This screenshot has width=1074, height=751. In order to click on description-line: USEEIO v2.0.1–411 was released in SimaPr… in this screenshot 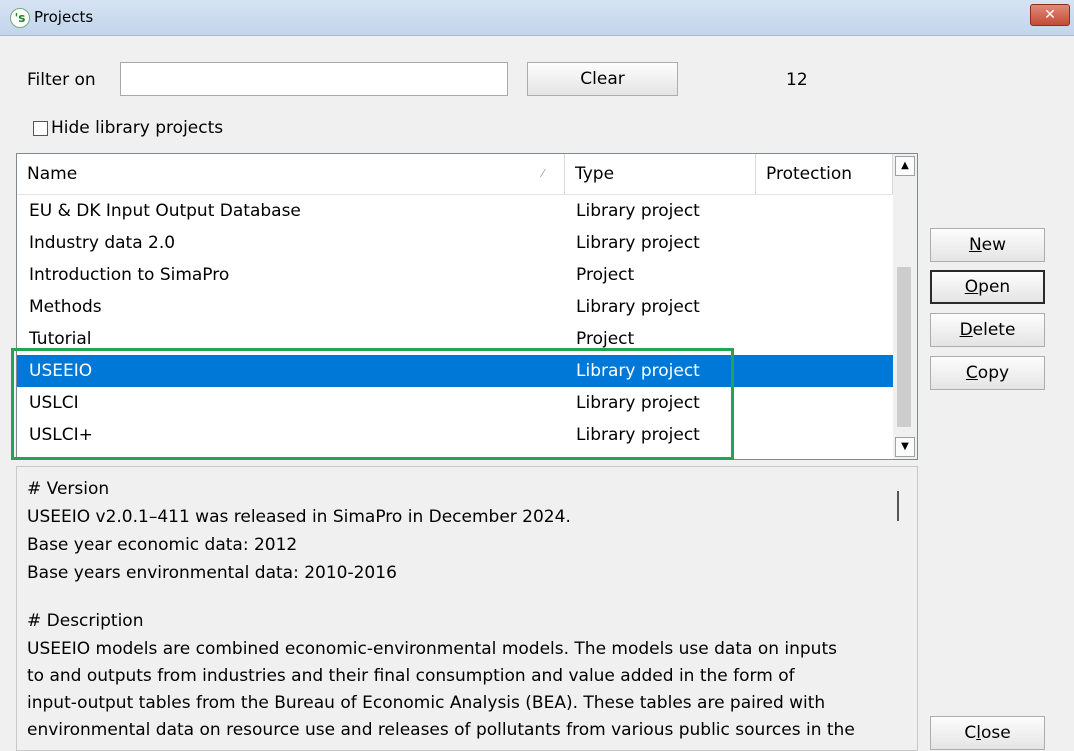, I will do `click(299, 517)`.